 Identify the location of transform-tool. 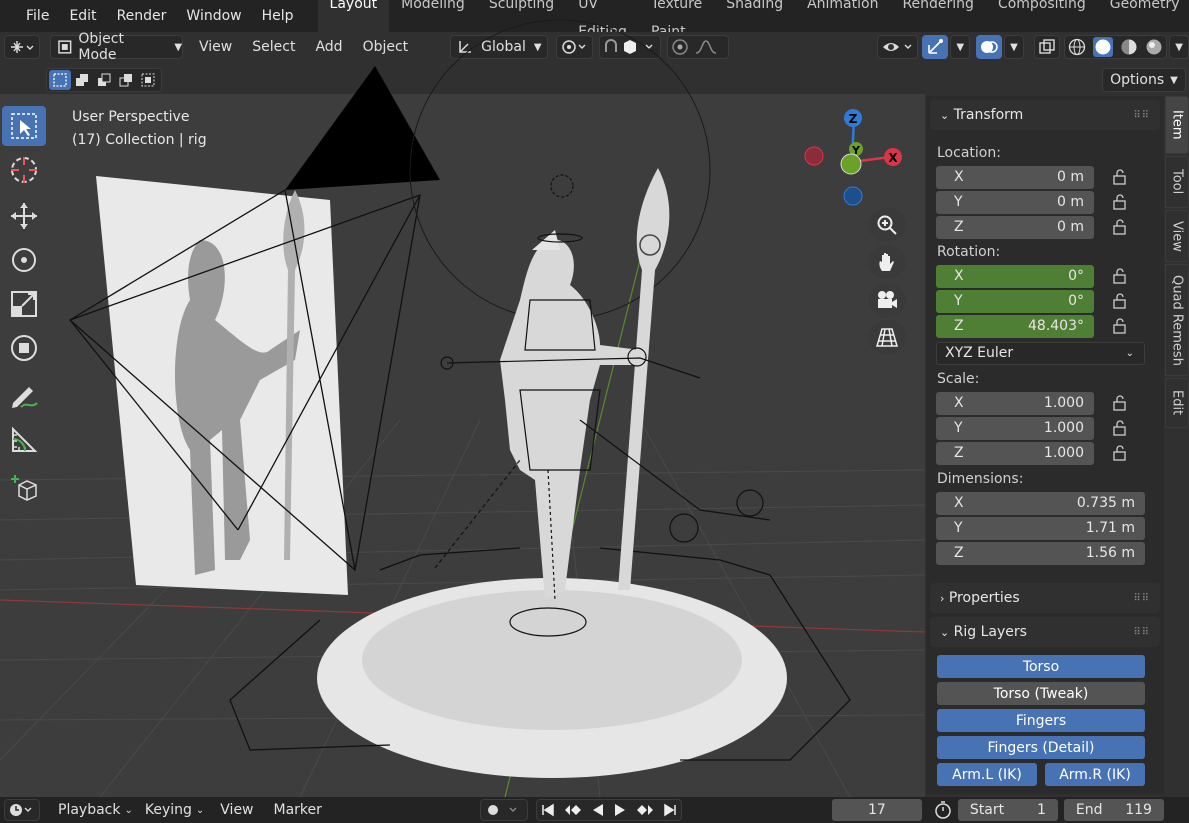
(24, 348).